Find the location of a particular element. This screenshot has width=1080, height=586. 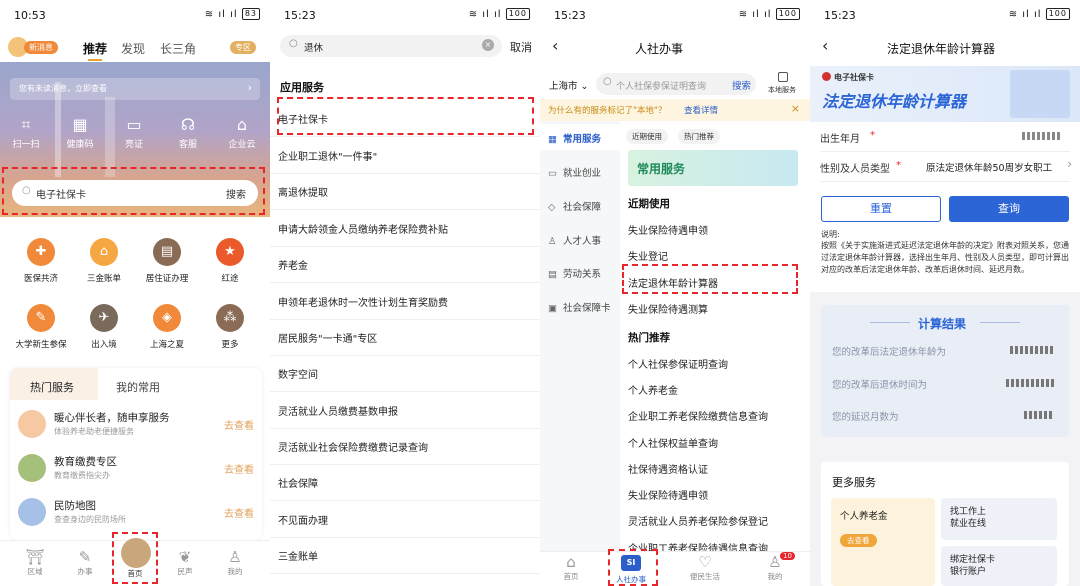

people-icon: ♙ is located at coordinates (552, 241).